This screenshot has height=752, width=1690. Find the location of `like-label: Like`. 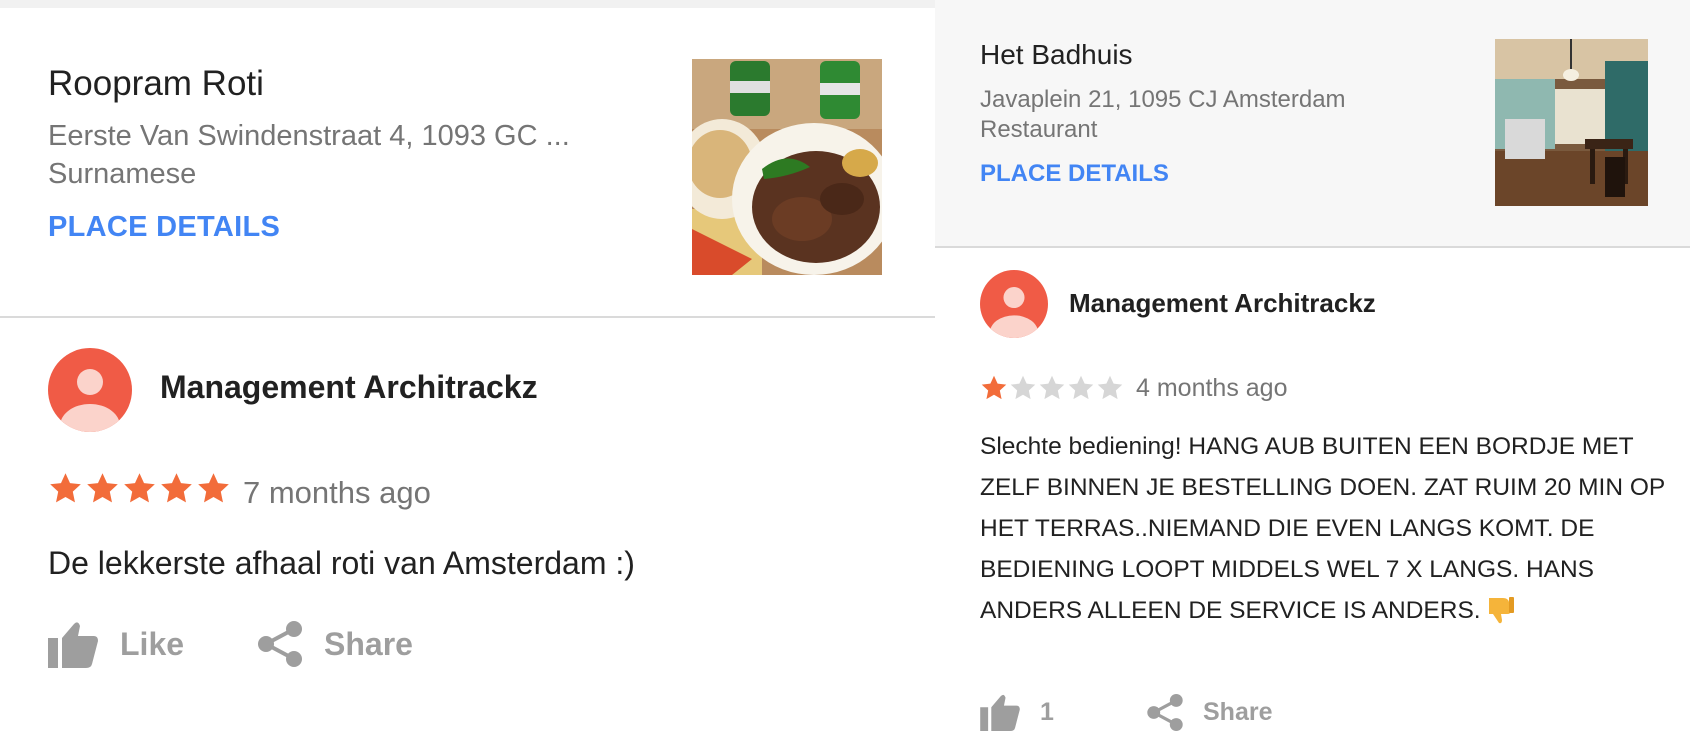

like-label: Like is located at coordinates (152, 643).